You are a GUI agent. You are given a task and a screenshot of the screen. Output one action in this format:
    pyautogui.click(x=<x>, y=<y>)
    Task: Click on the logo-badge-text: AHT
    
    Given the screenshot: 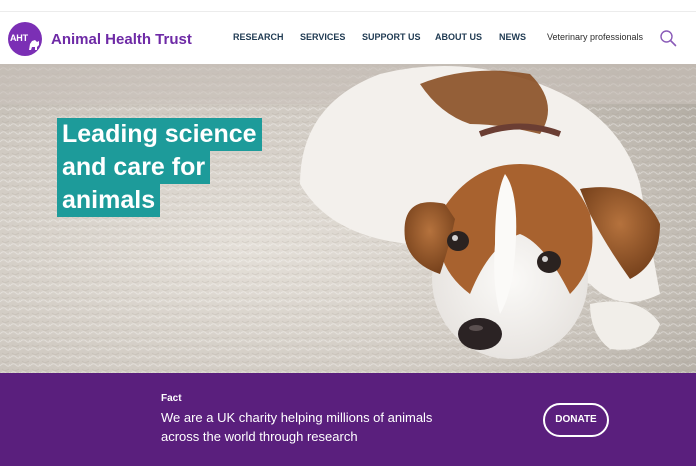 What is the action you would take?
    pyautogui.click(x=19, y=38)
    